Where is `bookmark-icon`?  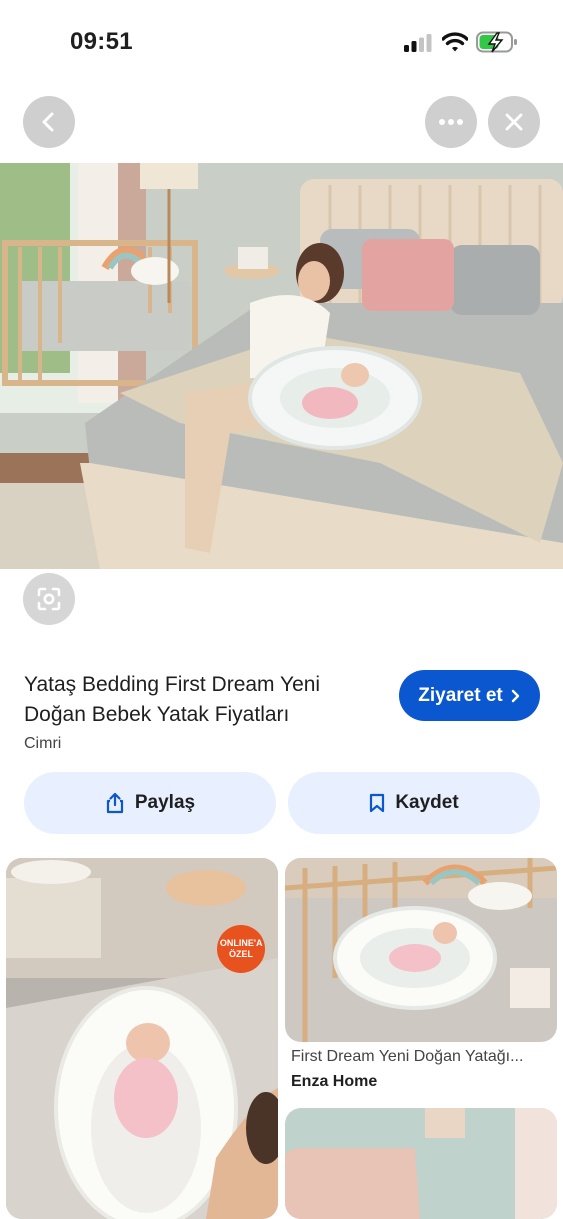 bookmark-icon is located at coordinates (377, 803).